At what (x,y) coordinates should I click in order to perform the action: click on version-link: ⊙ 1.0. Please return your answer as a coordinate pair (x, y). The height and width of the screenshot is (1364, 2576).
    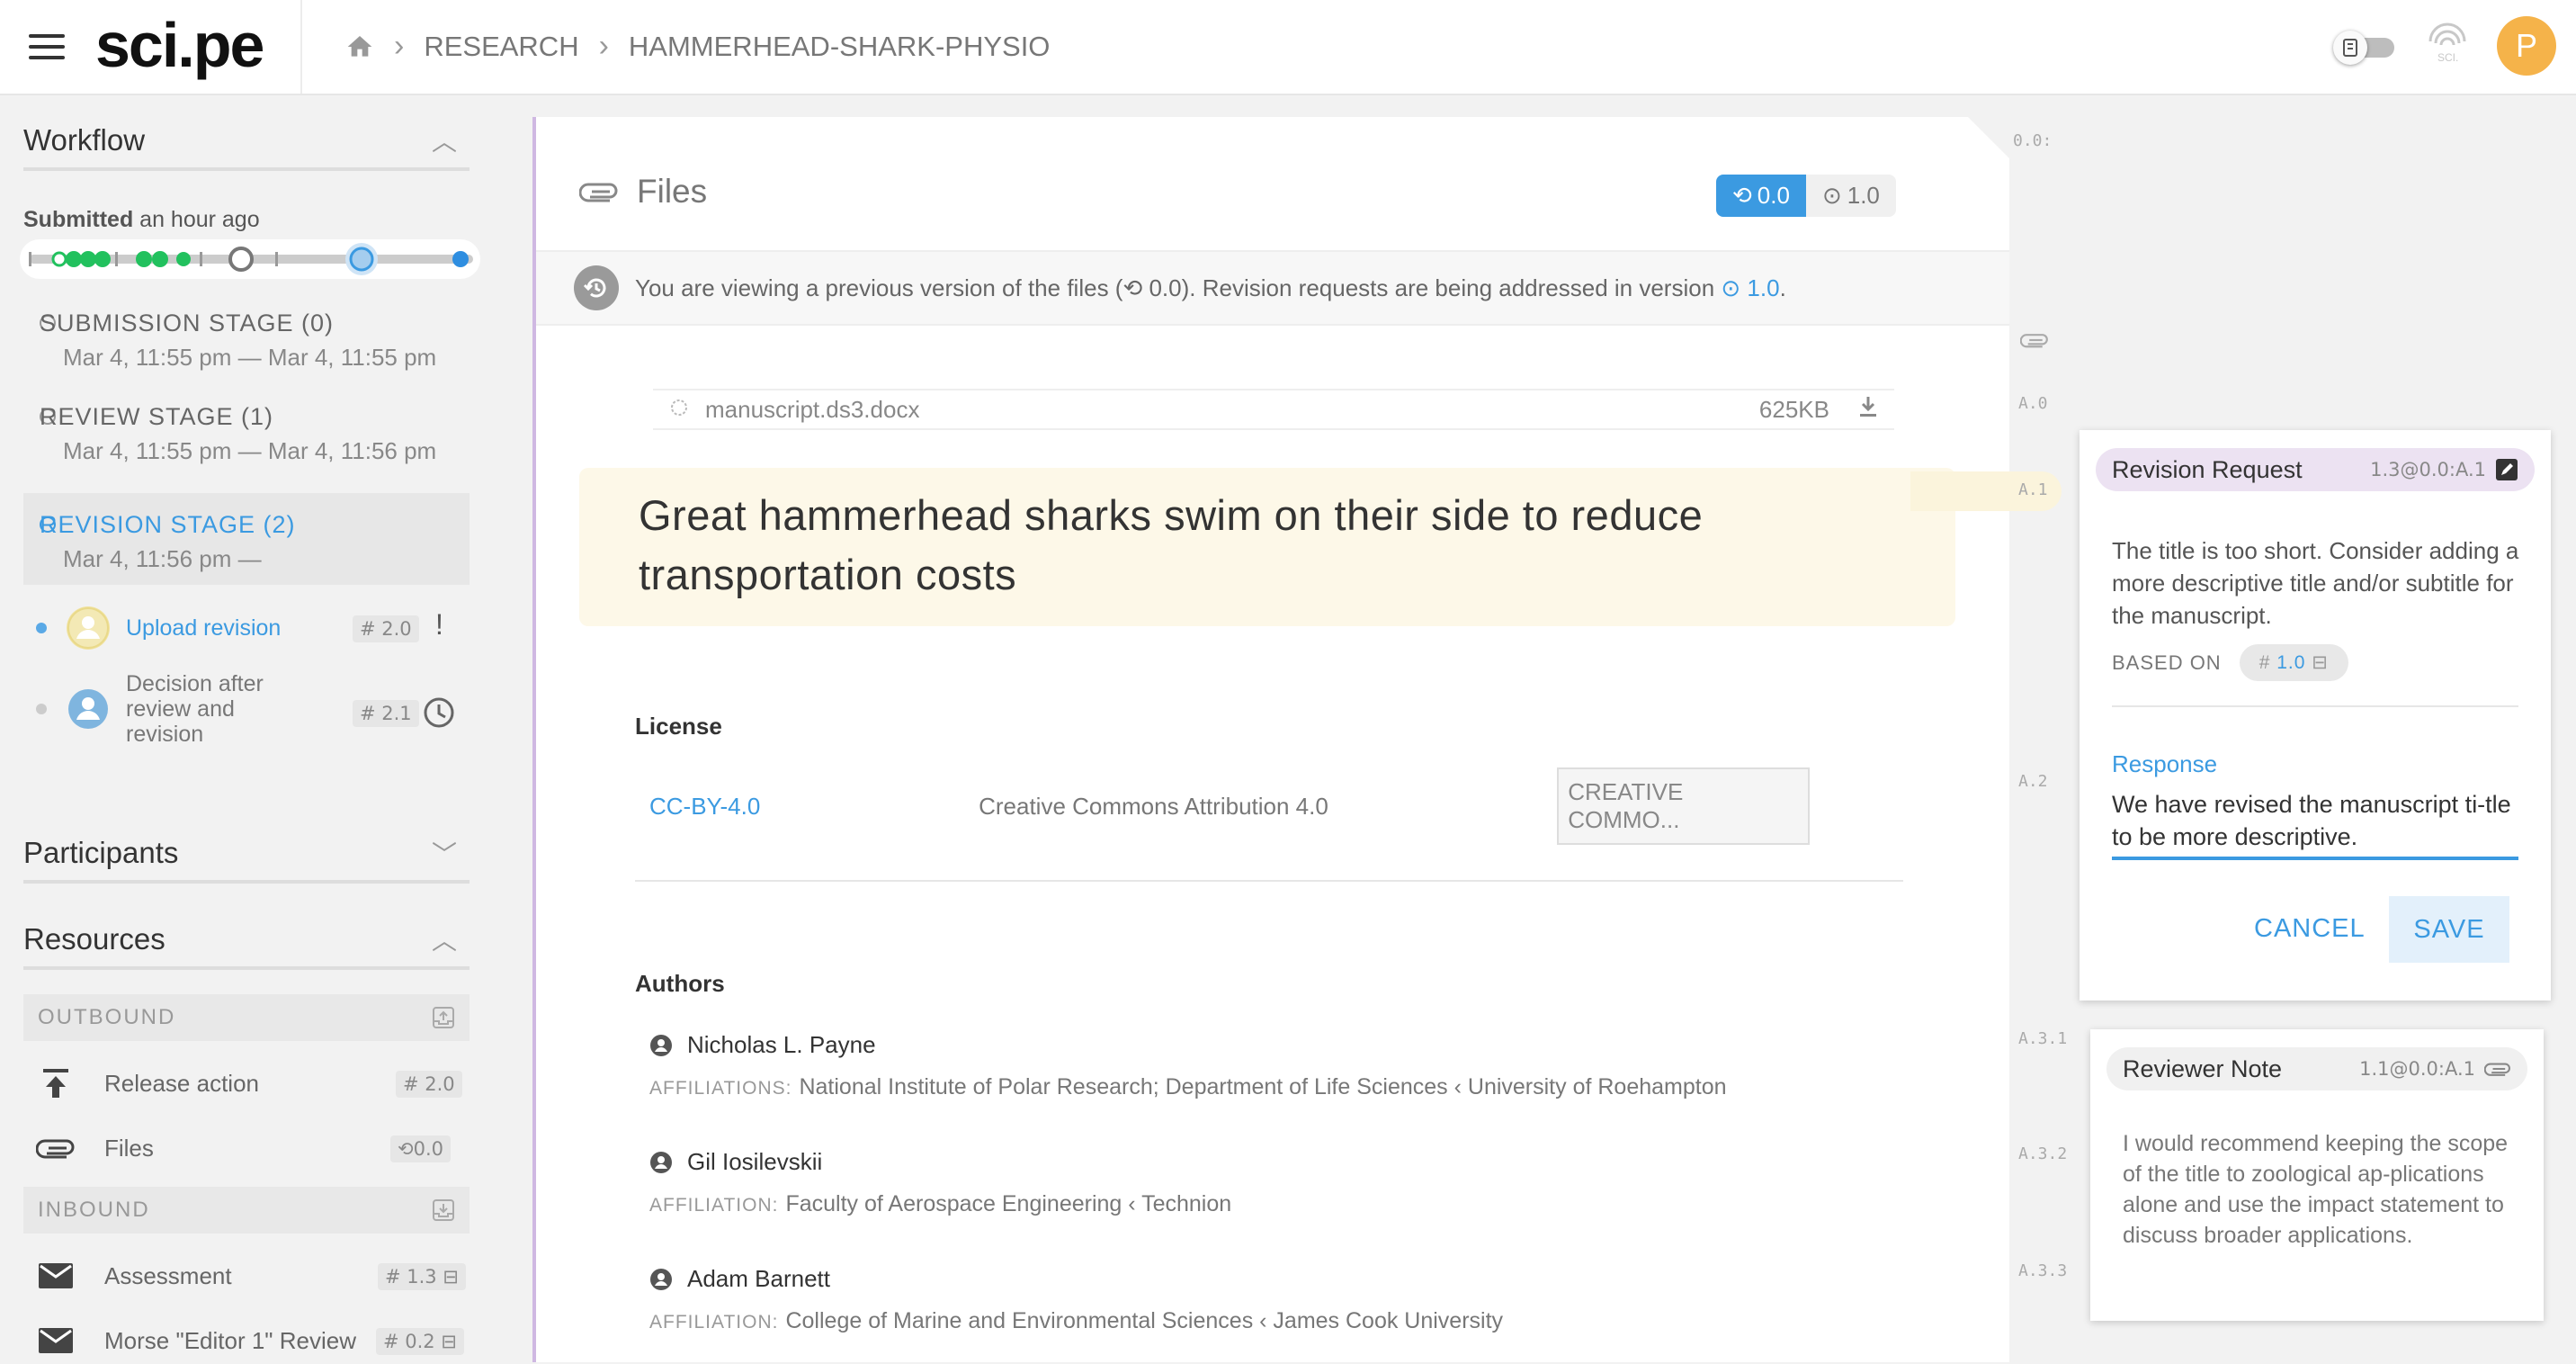
    Looking at the image, I should click on (1750, 287).